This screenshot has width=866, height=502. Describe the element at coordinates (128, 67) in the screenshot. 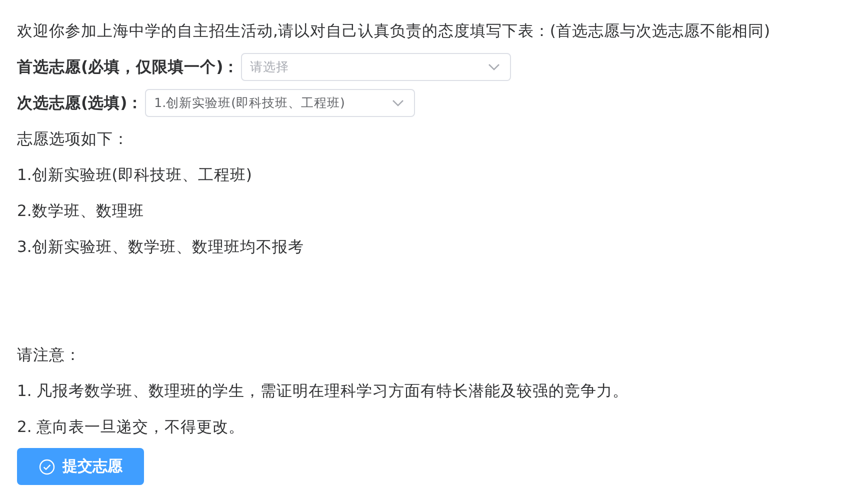

I see `field-label: 首选志愿(必填，仅限填一个)：` at that location.